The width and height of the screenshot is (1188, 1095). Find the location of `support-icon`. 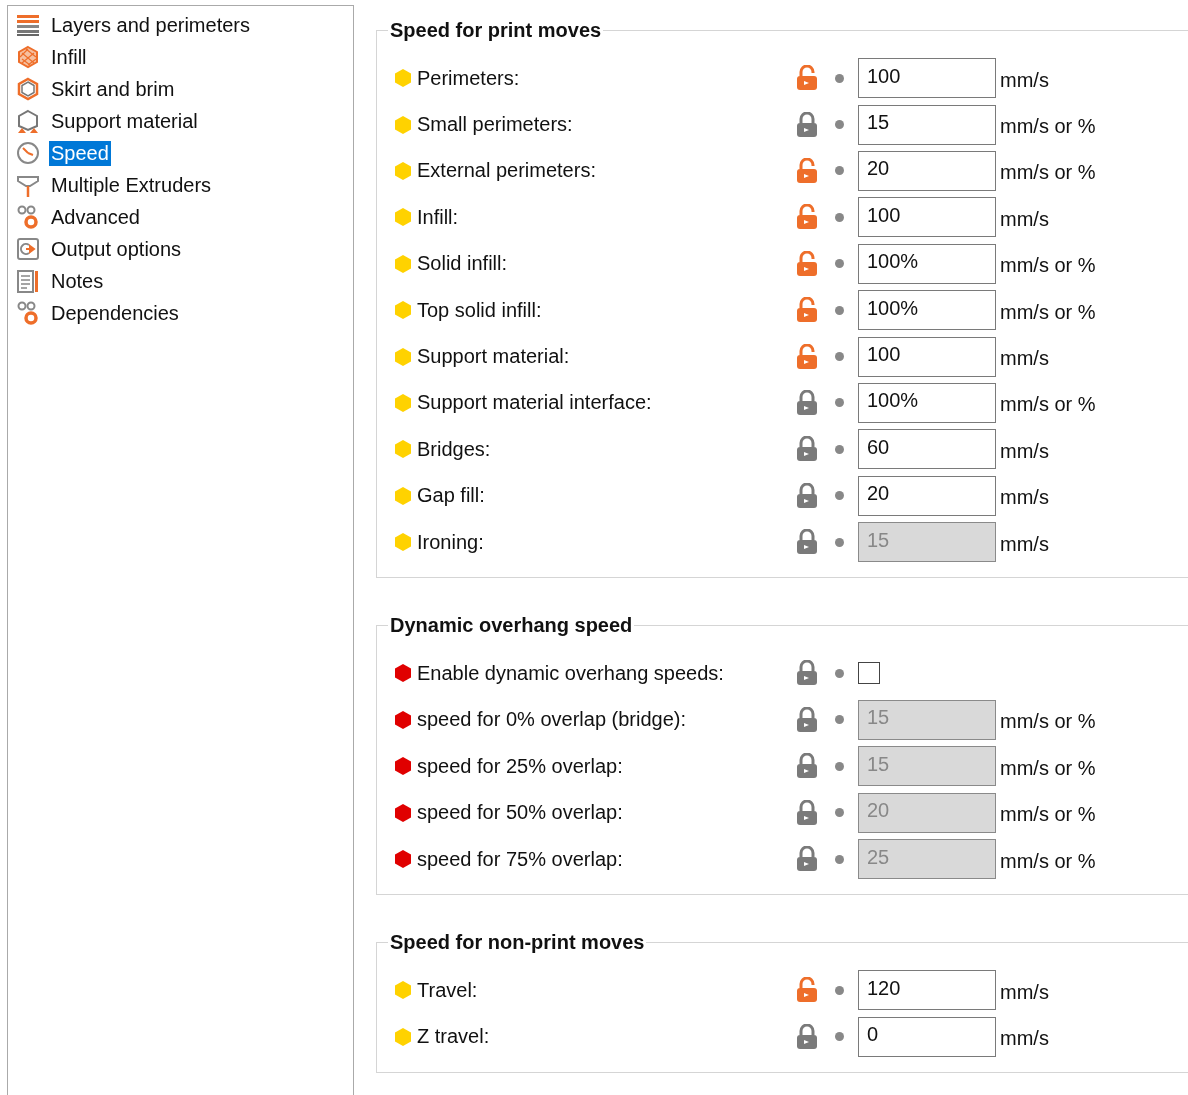

support-icon is located at coordinates (28, 121).